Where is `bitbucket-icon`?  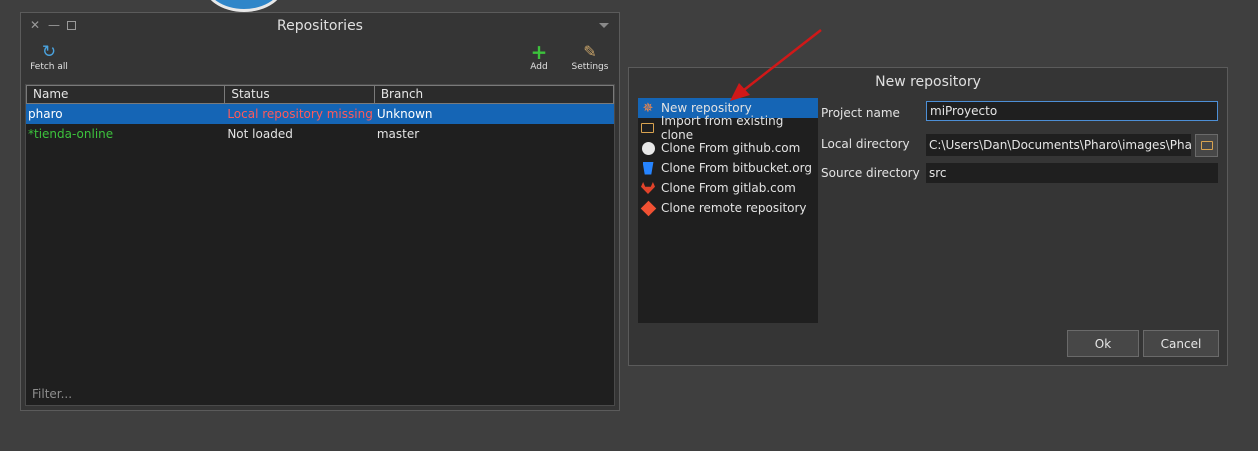
bitbucket-icon is located at coordinates (648, 168).